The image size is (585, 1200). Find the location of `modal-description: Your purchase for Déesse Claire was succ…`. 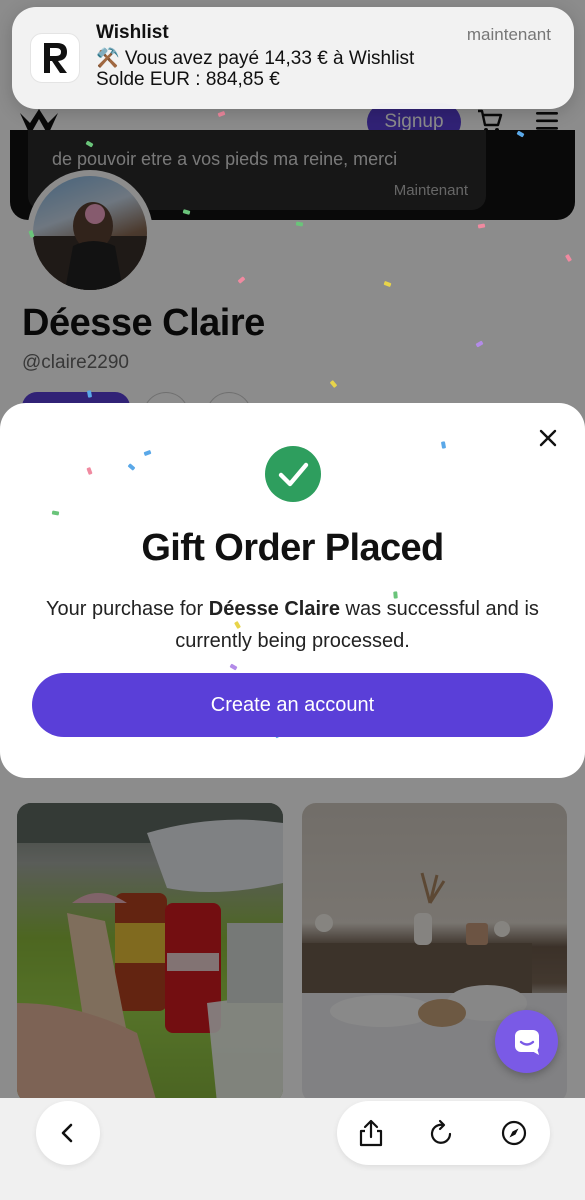

modal-description: Your purchase for Déesse Claire was succ… is located at coordinates (292, 625).